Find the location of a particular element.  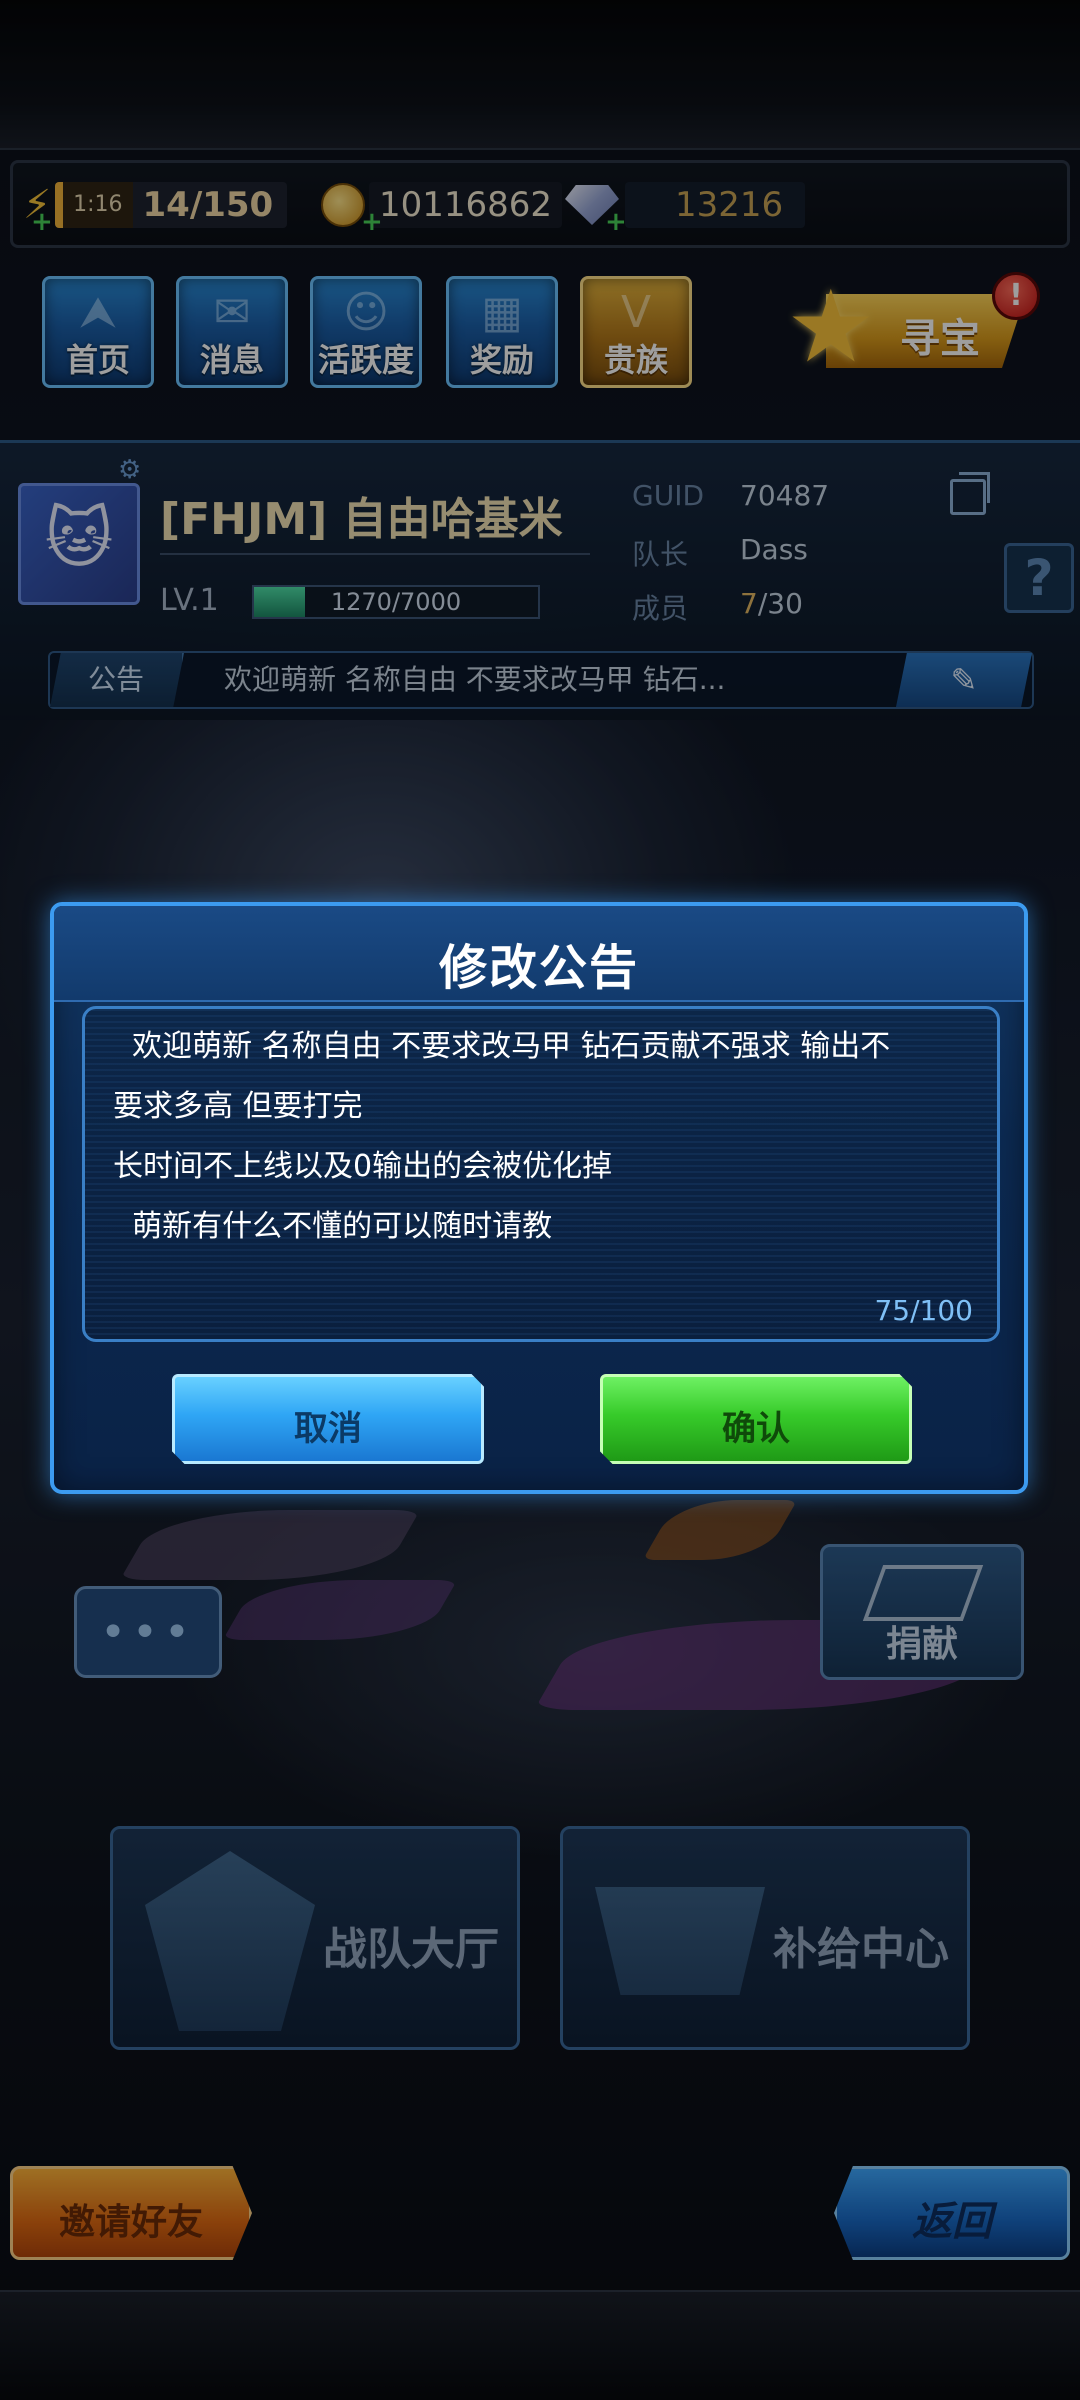

dialog-title-bar: 修改公告 is located at coordinates (539, 954).